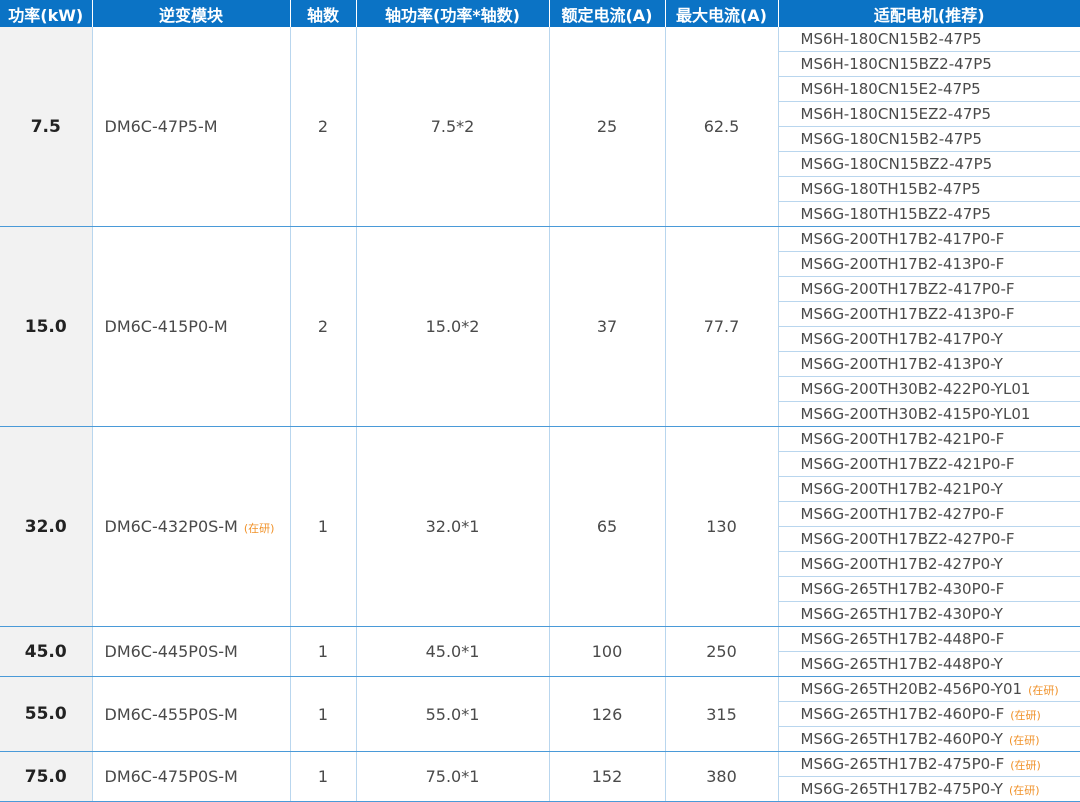  Describe the element at coordinates (911, 689) in the screenshot. I see `motor-name: MS6G-265TH20B2-456P0-Y01` at that location.